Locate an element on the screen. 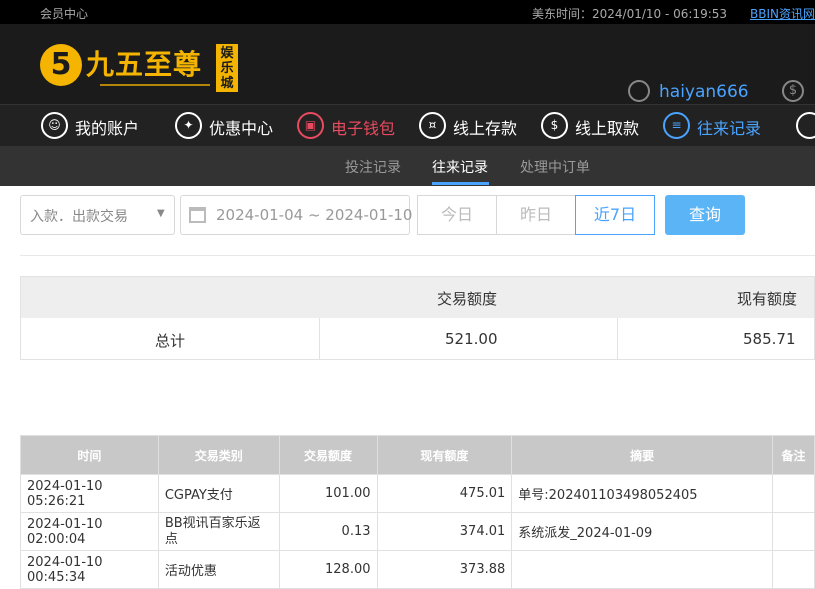 This screenshot has height=589, width=815. query-button: 查询 is located at coordinates (705, 215).